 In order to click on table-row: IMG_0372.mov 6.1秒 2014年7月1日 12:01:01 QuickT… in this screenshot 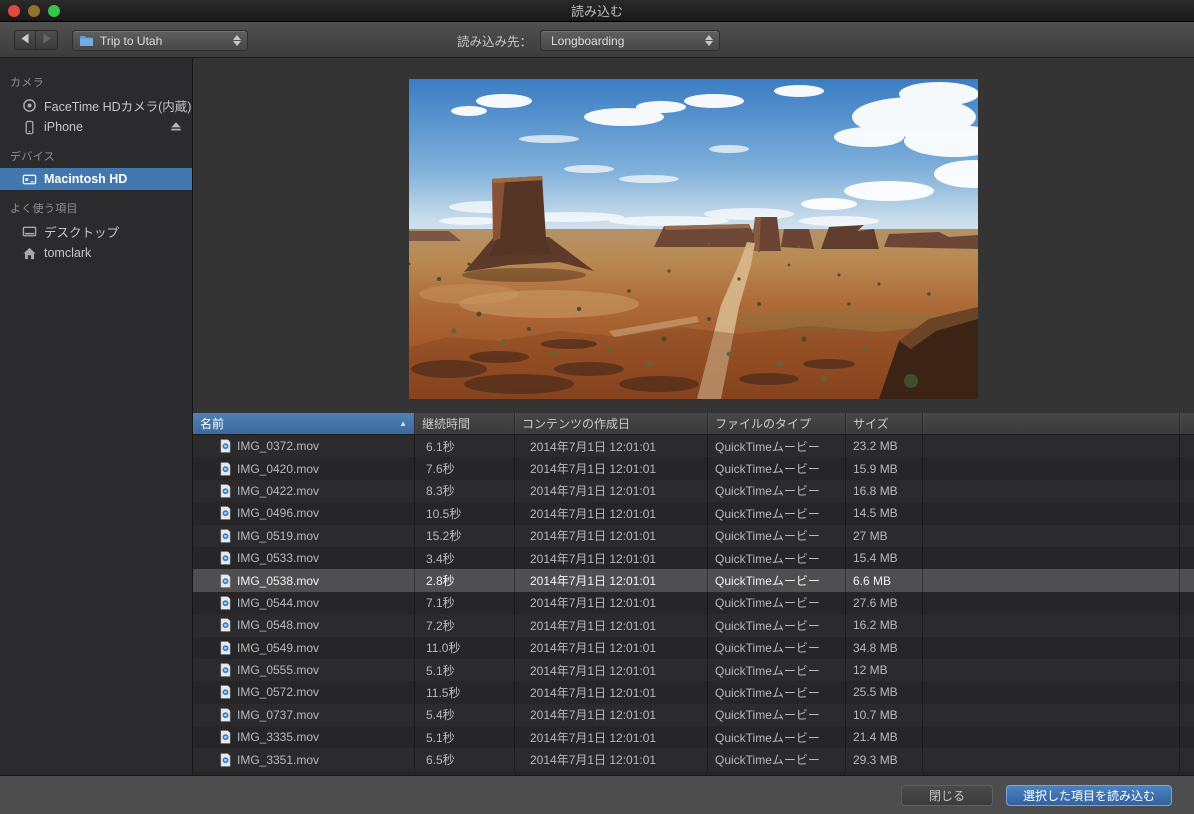, I will do `click(693, 446)`.